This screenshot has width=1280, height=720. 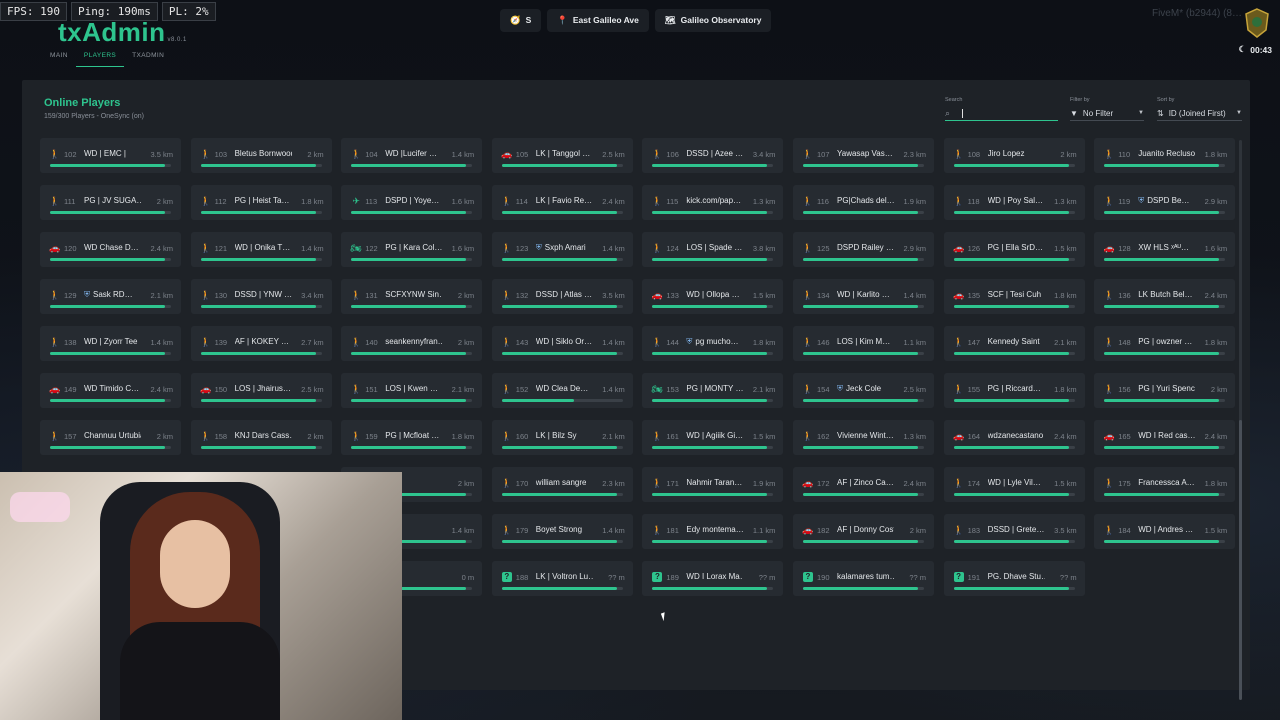 What do you see at coordinates (110, 390) in the screenshot?
I see `player-card: 🚗 149 WD Timido C… 2.4 km` at bounding box center [110, 390].